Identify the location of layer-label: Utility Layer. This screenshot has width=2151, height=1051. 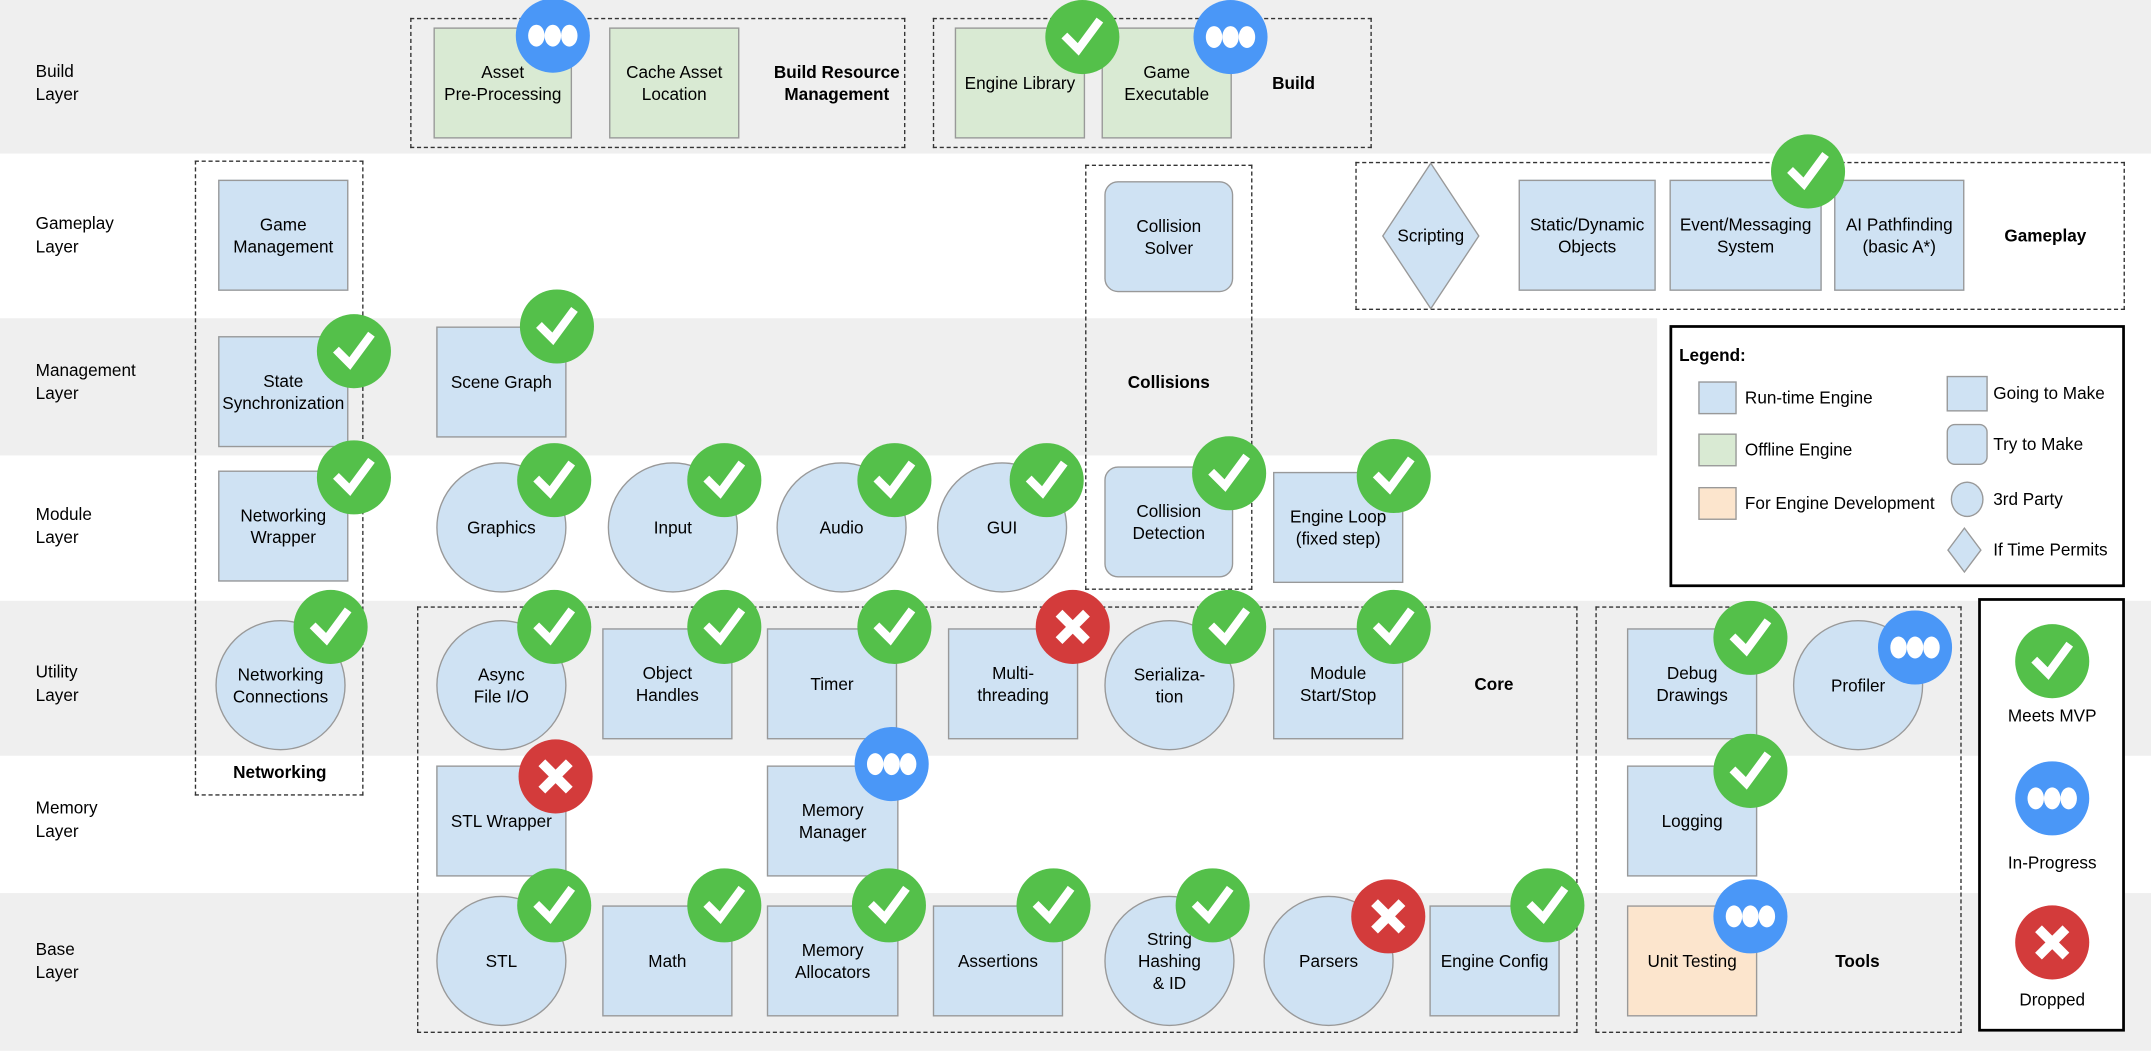
(57, 684).